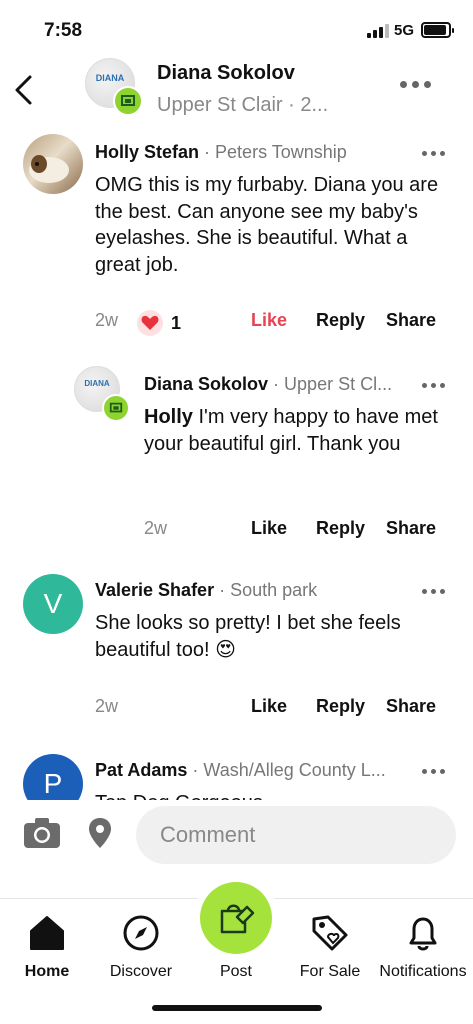 This screenshot has height=1024, width=473. Describe the element at coordinates (49, 169) in the screenshot. I see `dog-photo-icon` at that location.